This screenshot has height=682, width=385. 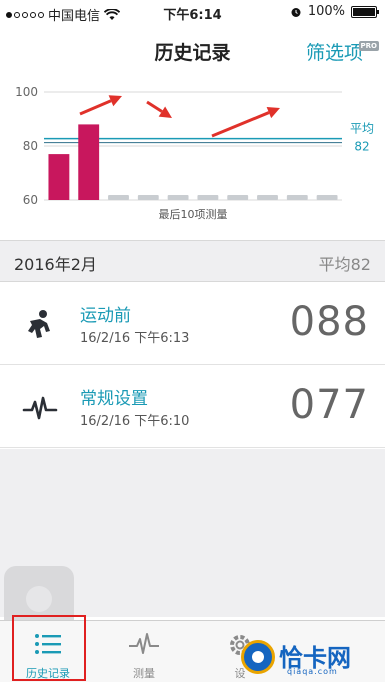 I want to click on filter-button: 筛选项, so click(x=334, y=51).